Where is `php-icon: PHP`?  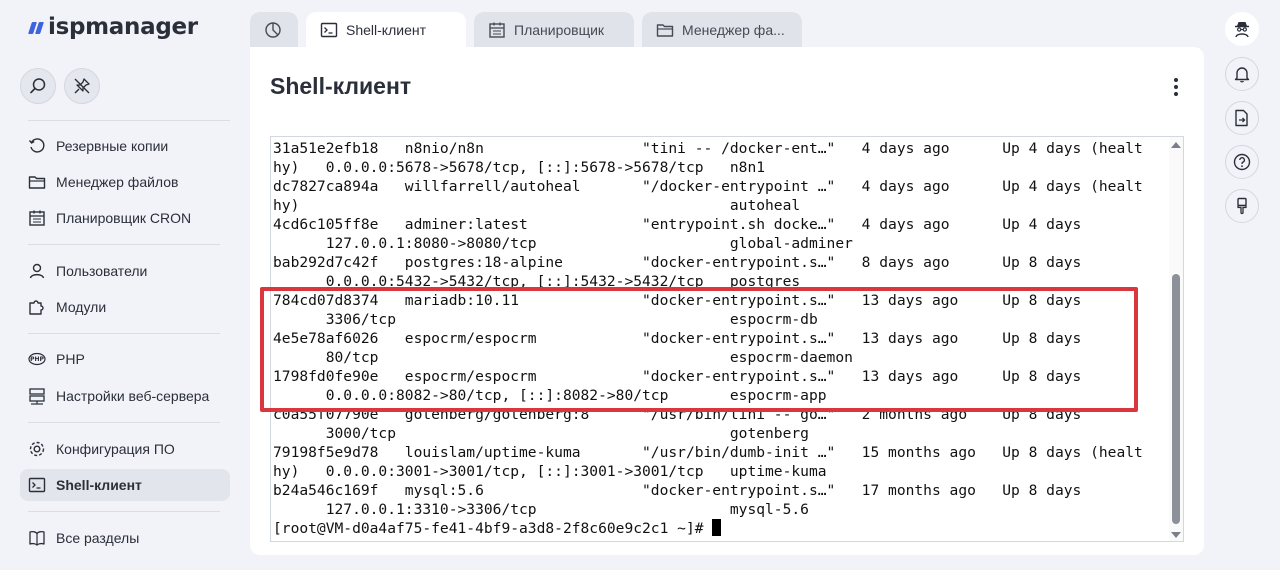
php-icon: PHP is located at coordinates (37, 359).